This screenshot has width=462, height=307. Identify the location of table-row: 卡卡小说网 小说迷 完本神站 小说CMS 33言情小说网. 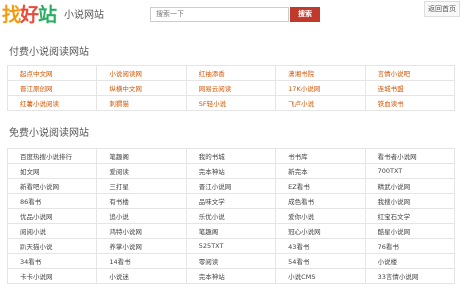
(231, 276).